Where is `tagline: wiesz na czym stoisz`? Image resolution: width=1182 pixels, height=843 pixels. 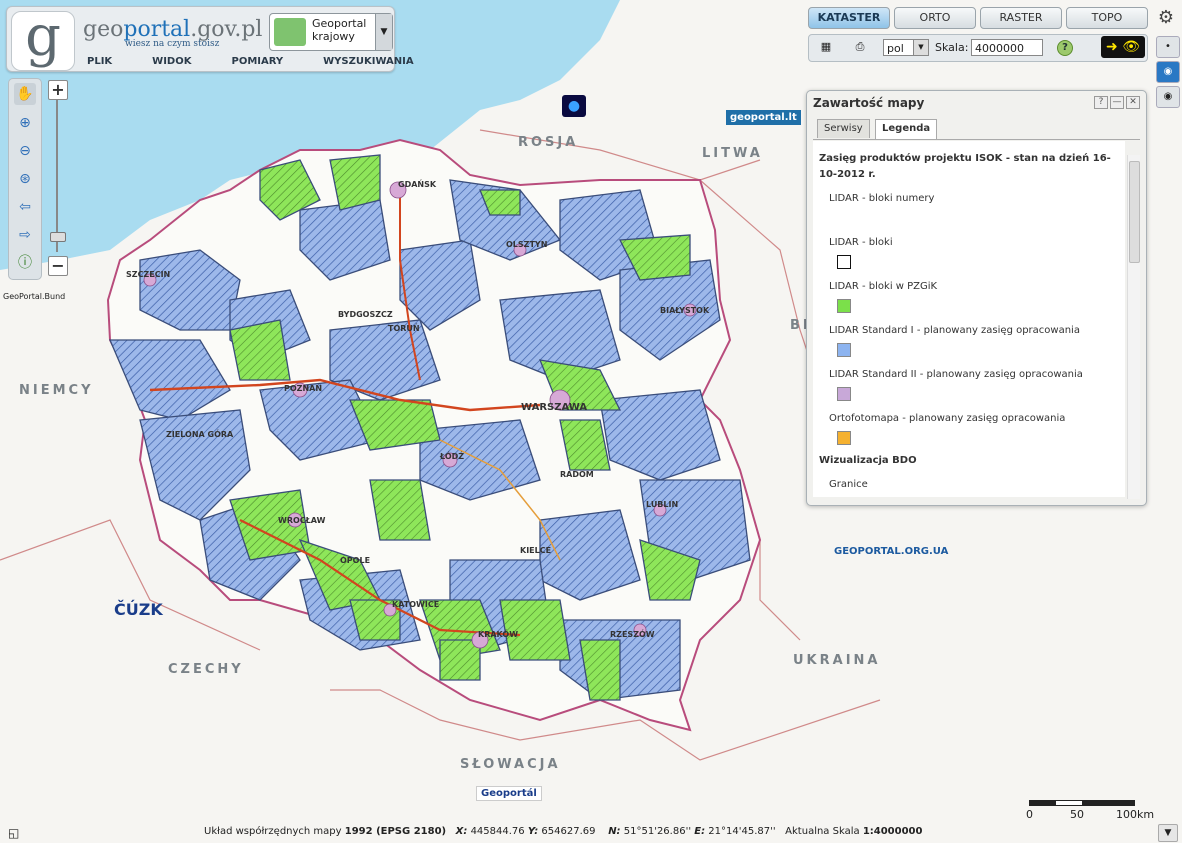 tagline: wiesz na czym stoisz is located at coordinates (172, 44).